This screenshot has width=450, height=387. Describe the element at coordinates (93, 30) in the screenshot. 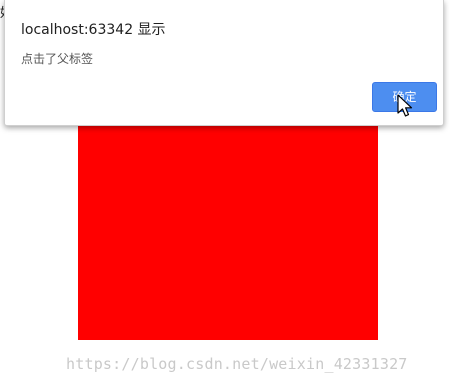

I see `dialog-title: localhost:63342 显示` at that location.